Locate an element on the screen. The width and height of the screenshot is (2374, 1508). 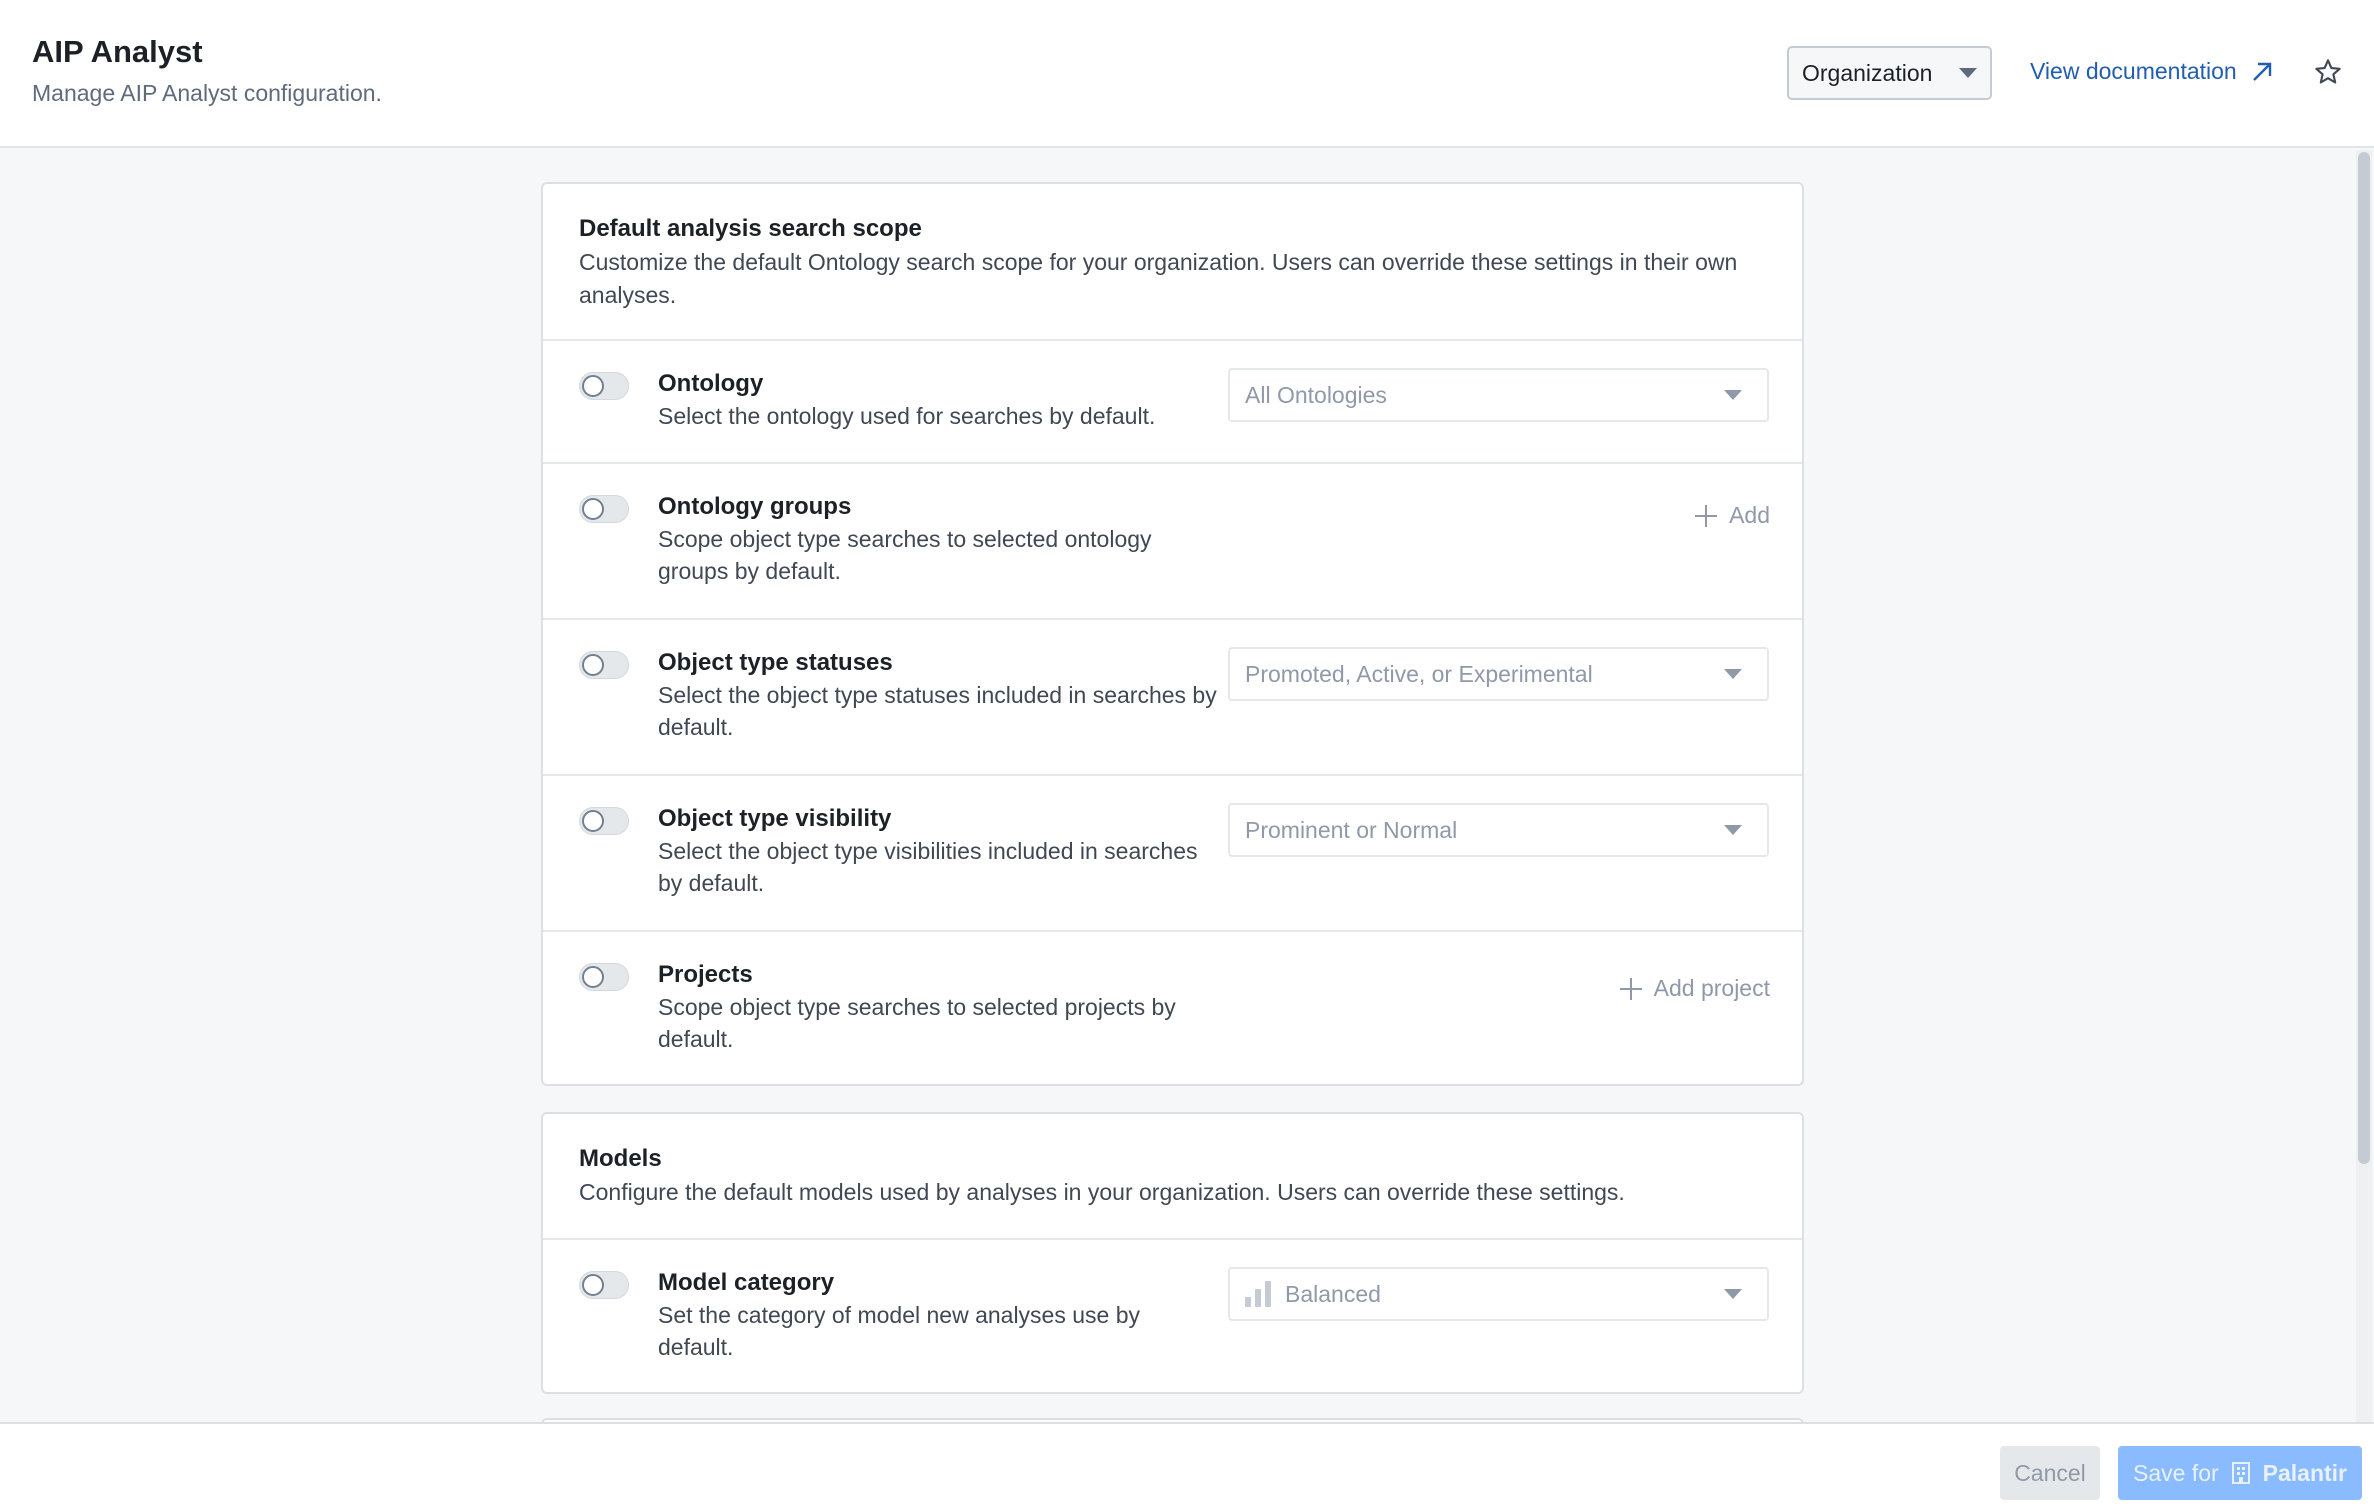
visibility-select-value: Prominent or Normal is located at coordinates (1351, 829).